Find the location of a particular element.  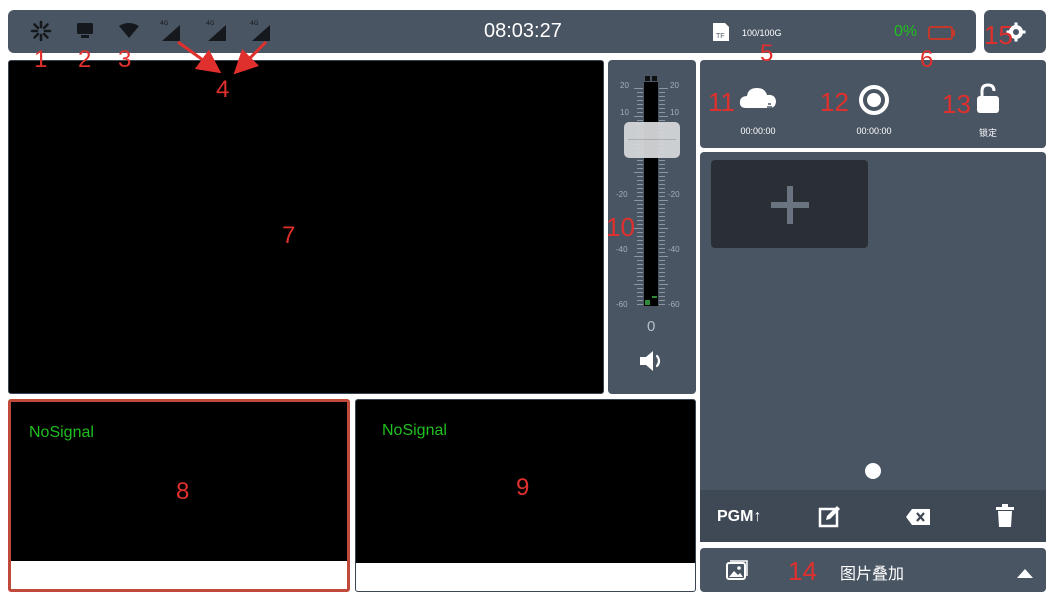

annotation-2: 2 is located at coordinates (85, 59).